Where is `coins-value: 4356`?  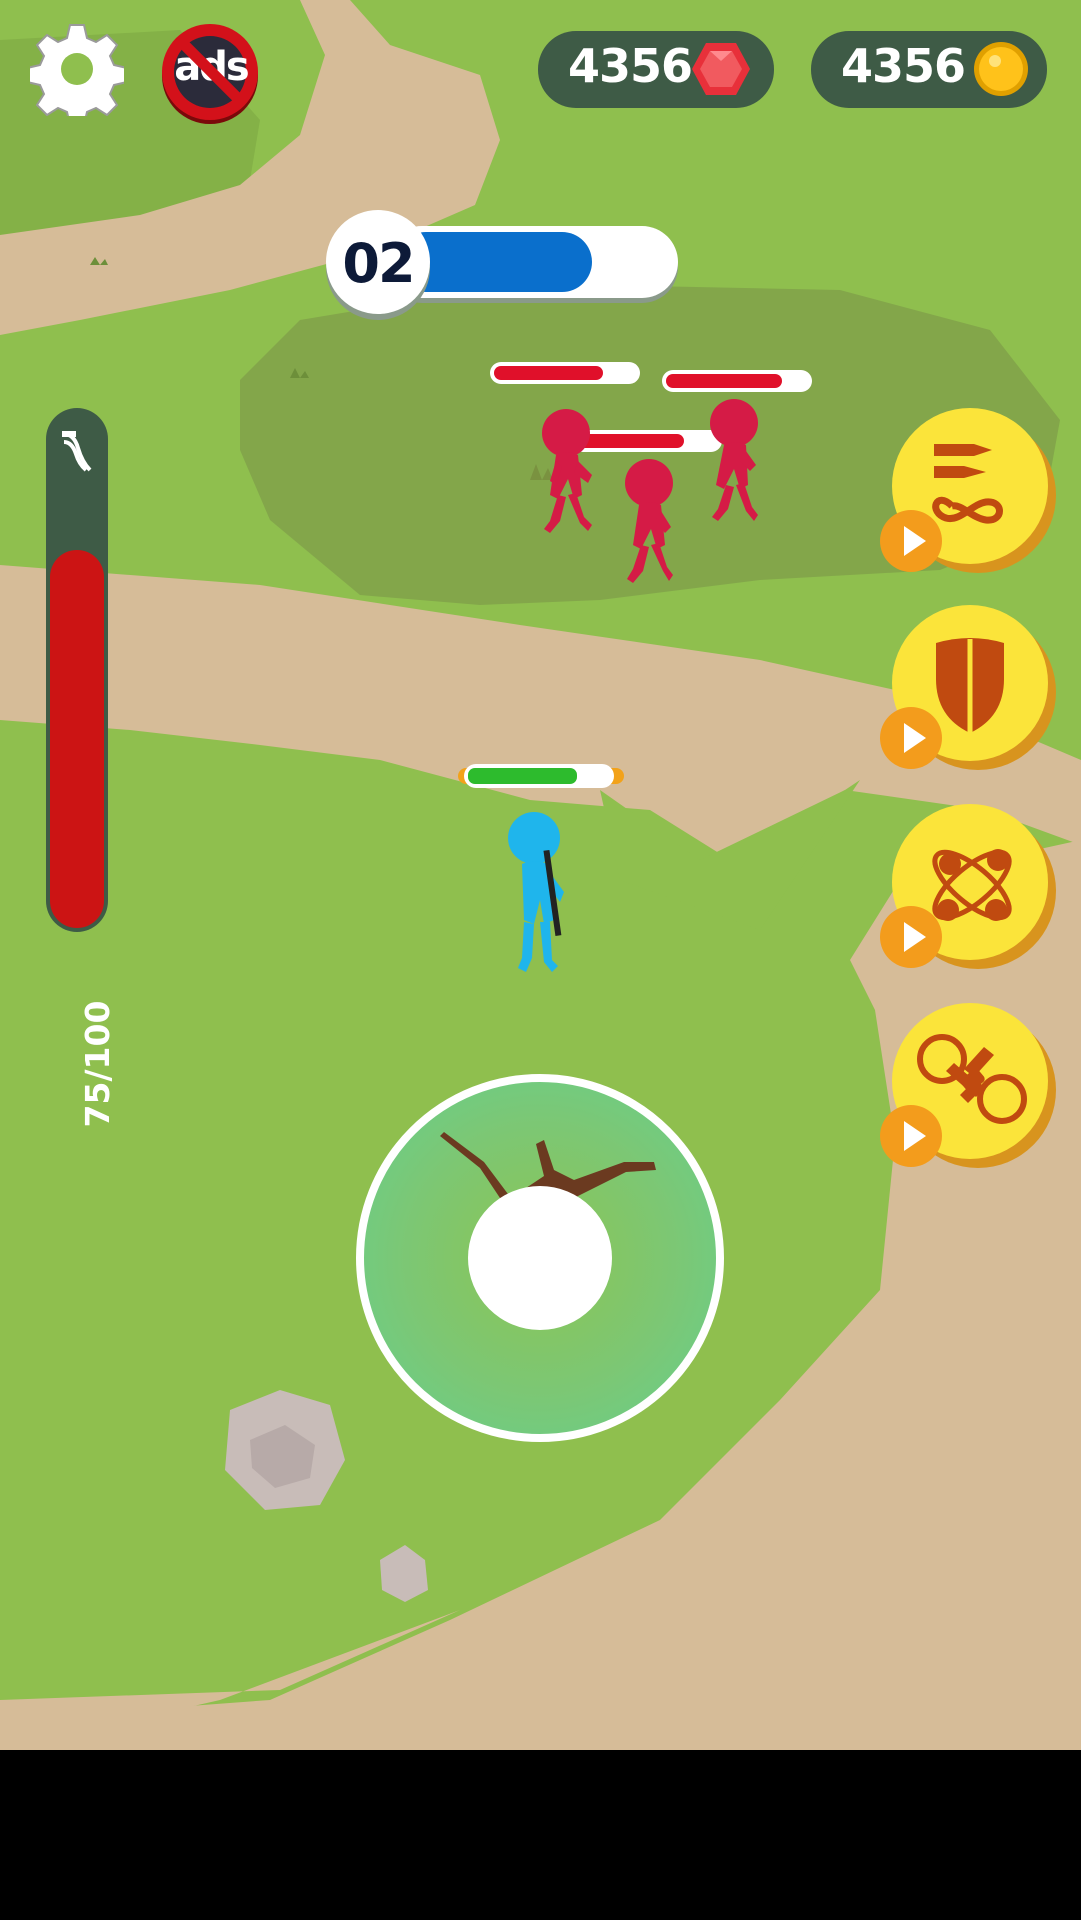
coins-value: 4356 is located at coordinates (903, 66).